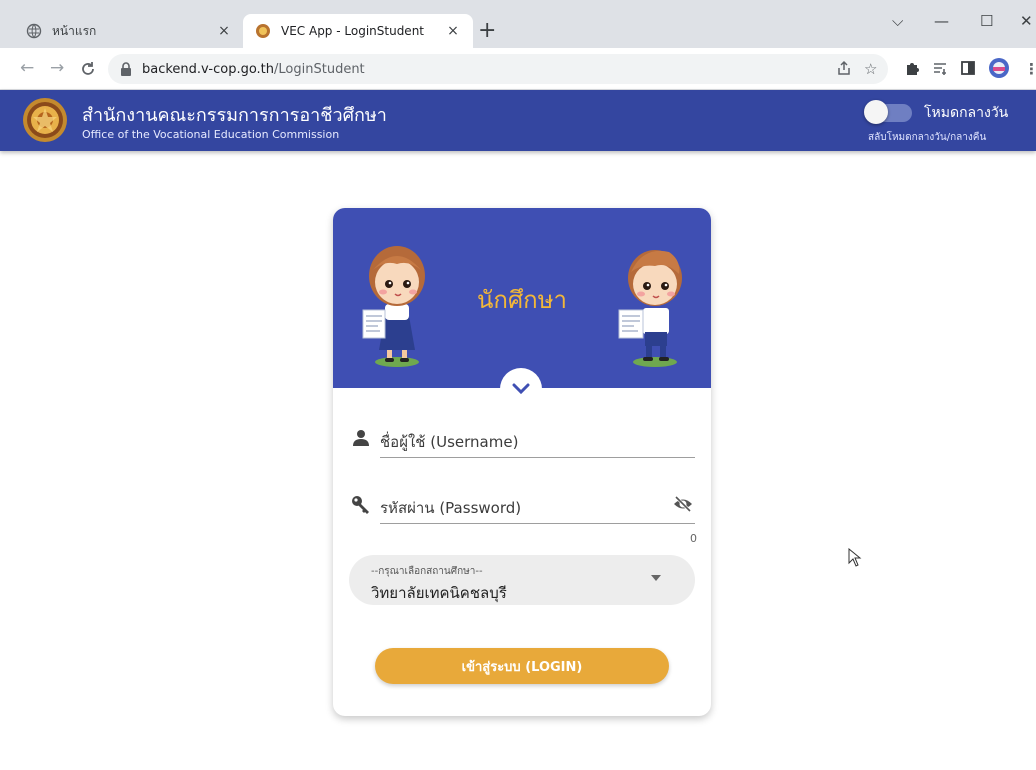 This screenshot has height=770, width=1036. I want to click on school-select-value: วิทยาลัยเทคนิคชลบุรี, so click(439, 593).